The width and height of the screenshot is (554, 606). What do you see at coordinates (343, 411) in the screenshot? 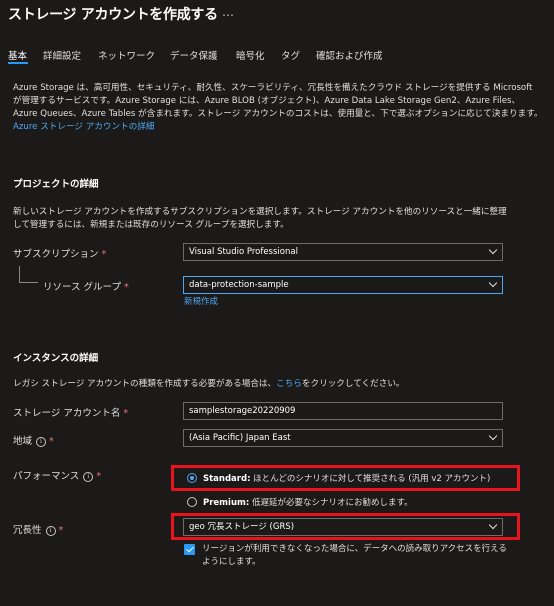
I see `storage-name-input: samplestorage20220909` at bounding box center [343, 411].